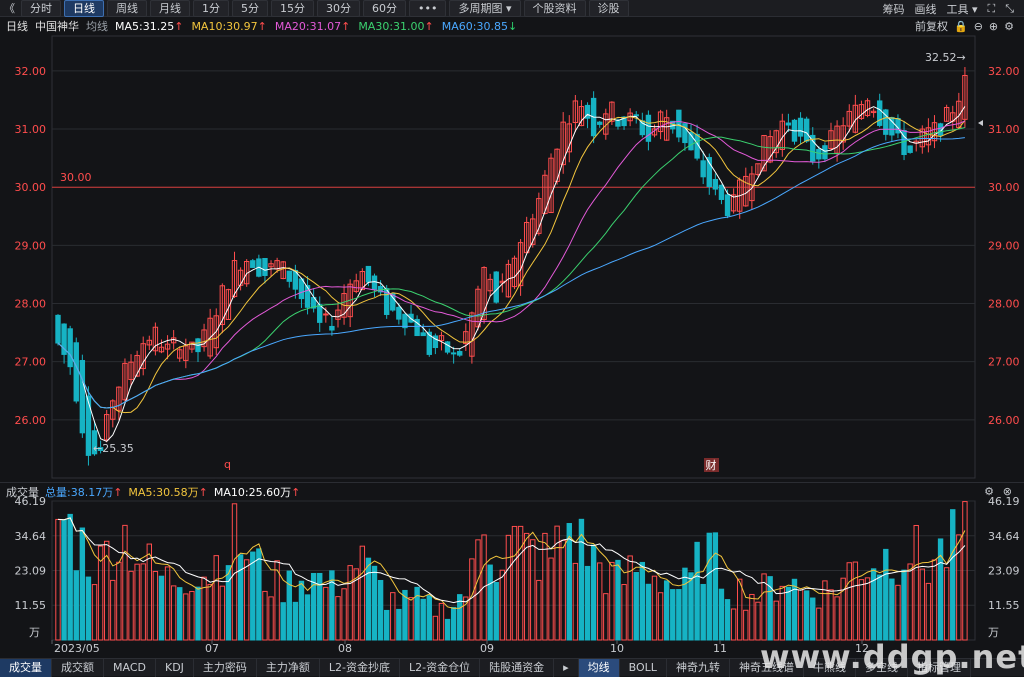  What do you see at coordinates (1004, 245) in the screenshot?
I see `price-tick-right: 29.00` at bounding box center [1004, 245].